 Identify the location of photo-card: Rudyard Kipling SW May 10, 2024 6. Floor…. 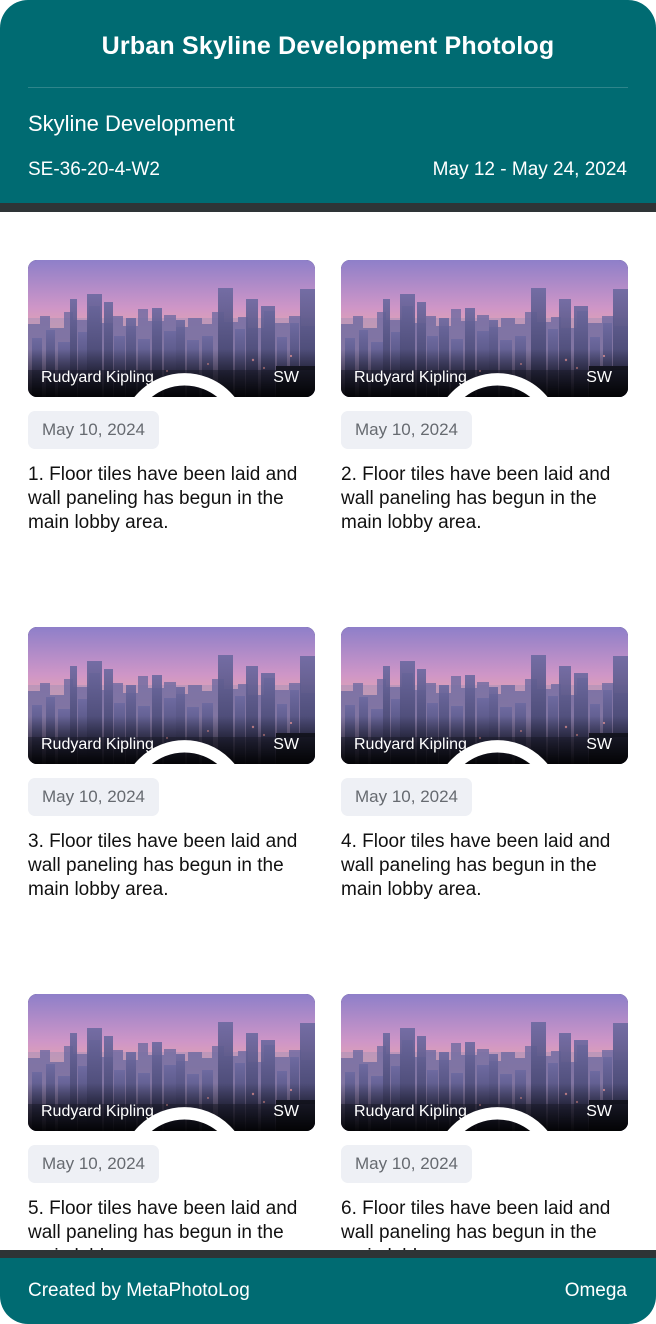
(484, 1122).